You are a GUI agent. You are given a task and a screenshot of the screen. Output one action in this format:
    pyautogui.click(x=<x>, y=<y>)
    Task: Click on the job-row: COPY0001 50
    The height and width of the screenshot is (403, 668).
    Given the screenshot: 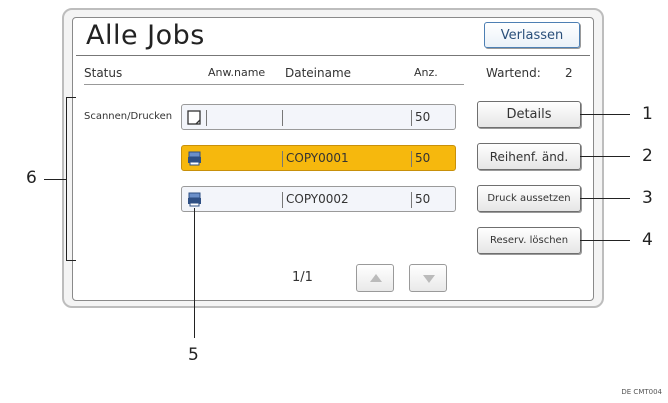 What is the action you would take?
    pyautogui.click(x=318, y=158)
    